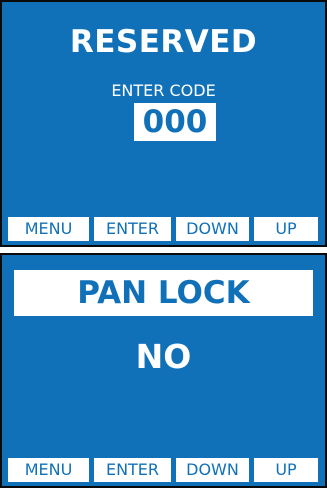  I want to click on enter-code-prompt: ENTER CODE, so click(163, 90).